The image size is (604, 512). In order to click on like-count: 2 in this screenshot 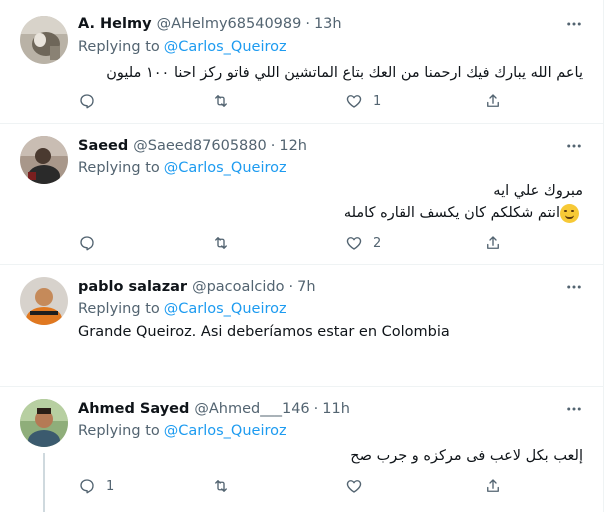, I will do `click(377, 243)`.